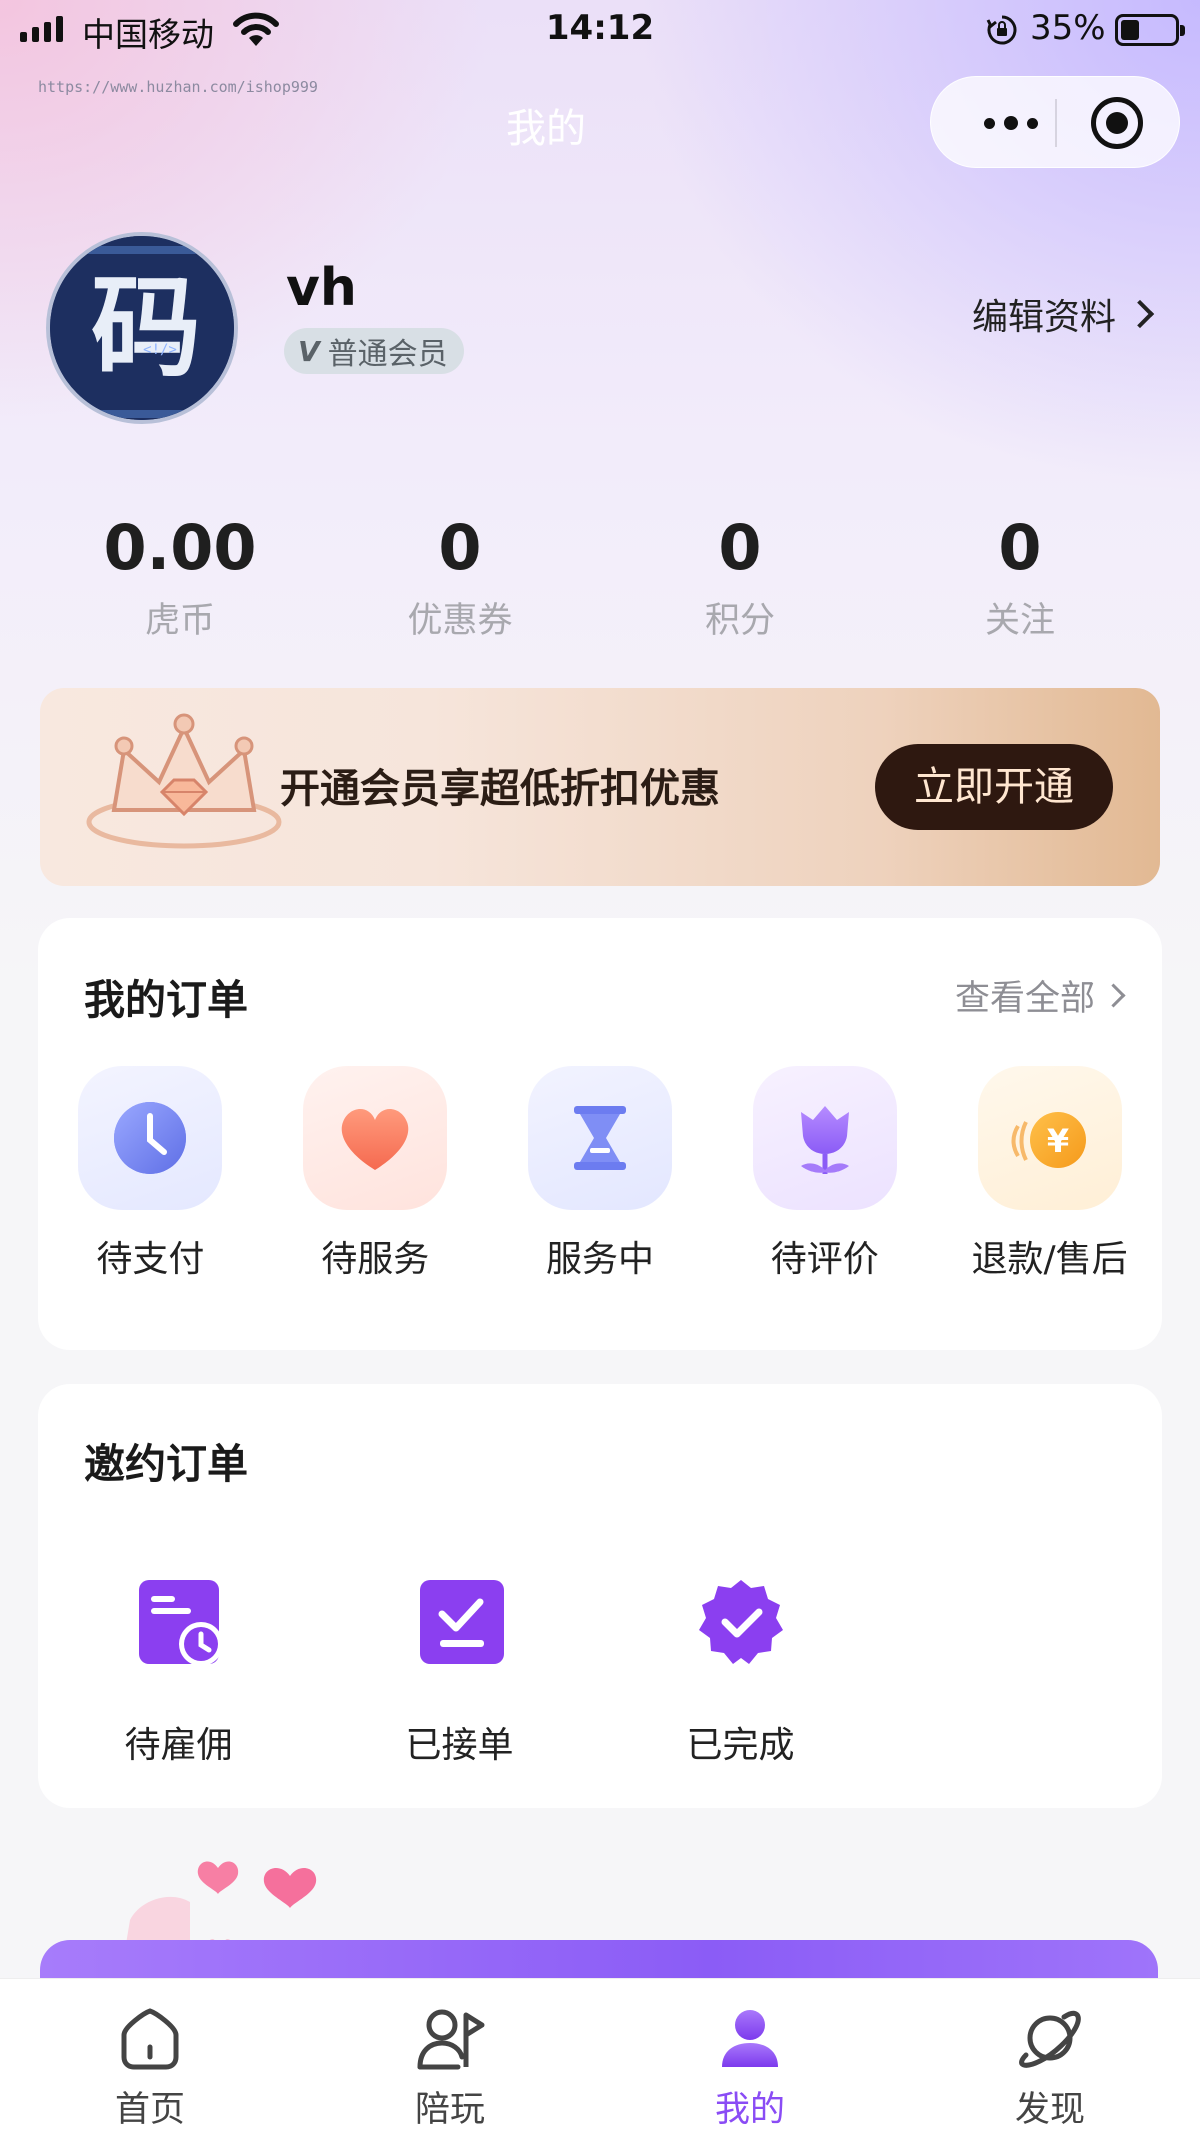 Image resolution: width=1200 pixels, height=2133 pixels. I want to click on vip-promo-text: 开通会员享超低折扣优惠, so click(500, 789).